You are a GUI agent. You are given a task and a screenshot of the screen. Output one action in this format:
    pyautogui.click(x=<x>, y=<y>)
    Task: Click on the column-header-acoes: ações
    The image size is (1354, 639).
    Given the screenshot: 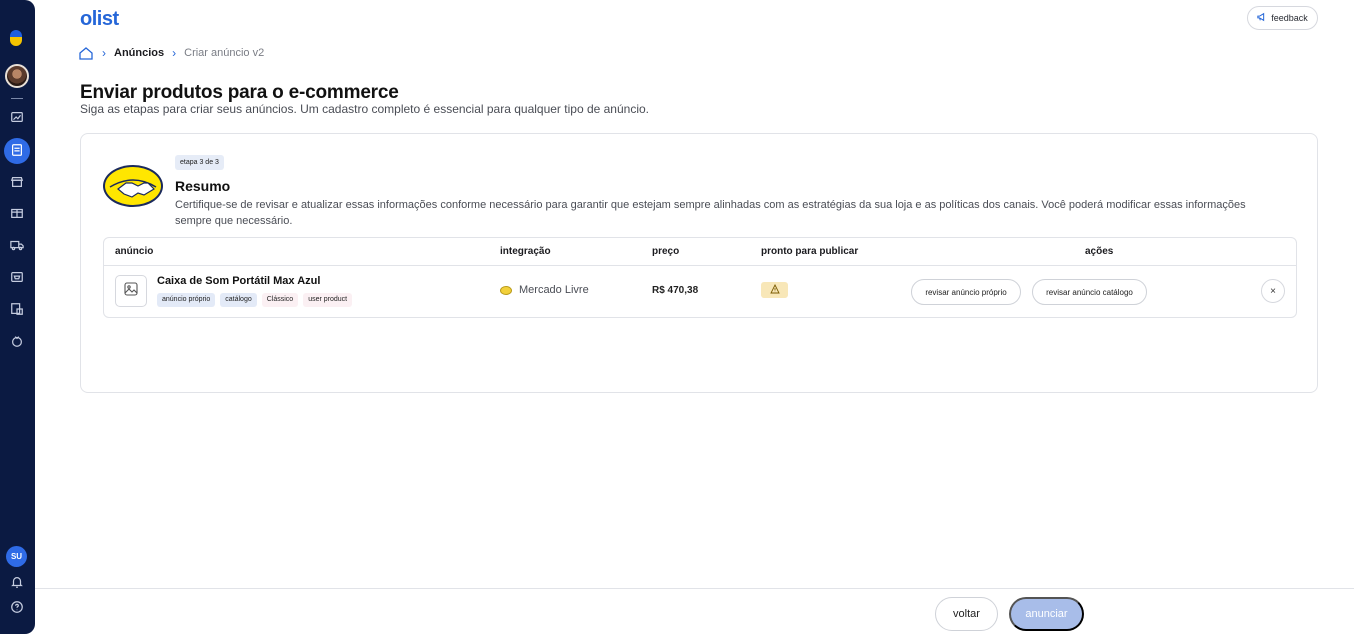 What is the action you would take?
    pyautogui.click(x=1099, y=251)
    